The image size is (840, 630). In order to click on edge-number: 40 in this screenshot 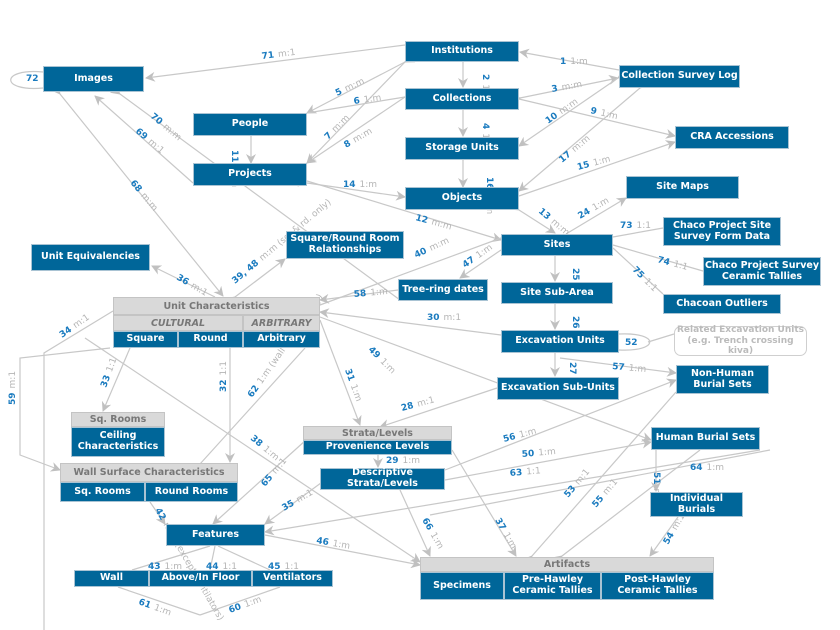, I will do `click(421, 253)`.